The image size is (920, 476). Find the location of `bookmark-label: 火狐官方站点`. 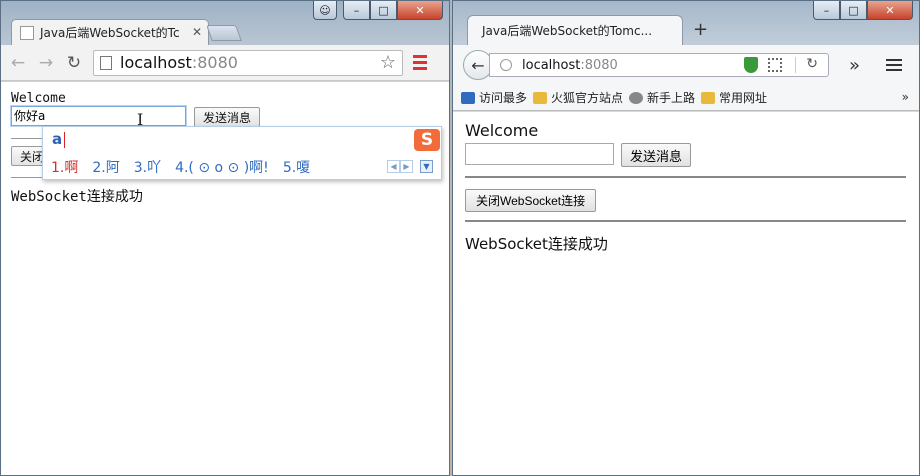

bookmark-label: 火狐官方站点 is located at coordinates (587, 98).